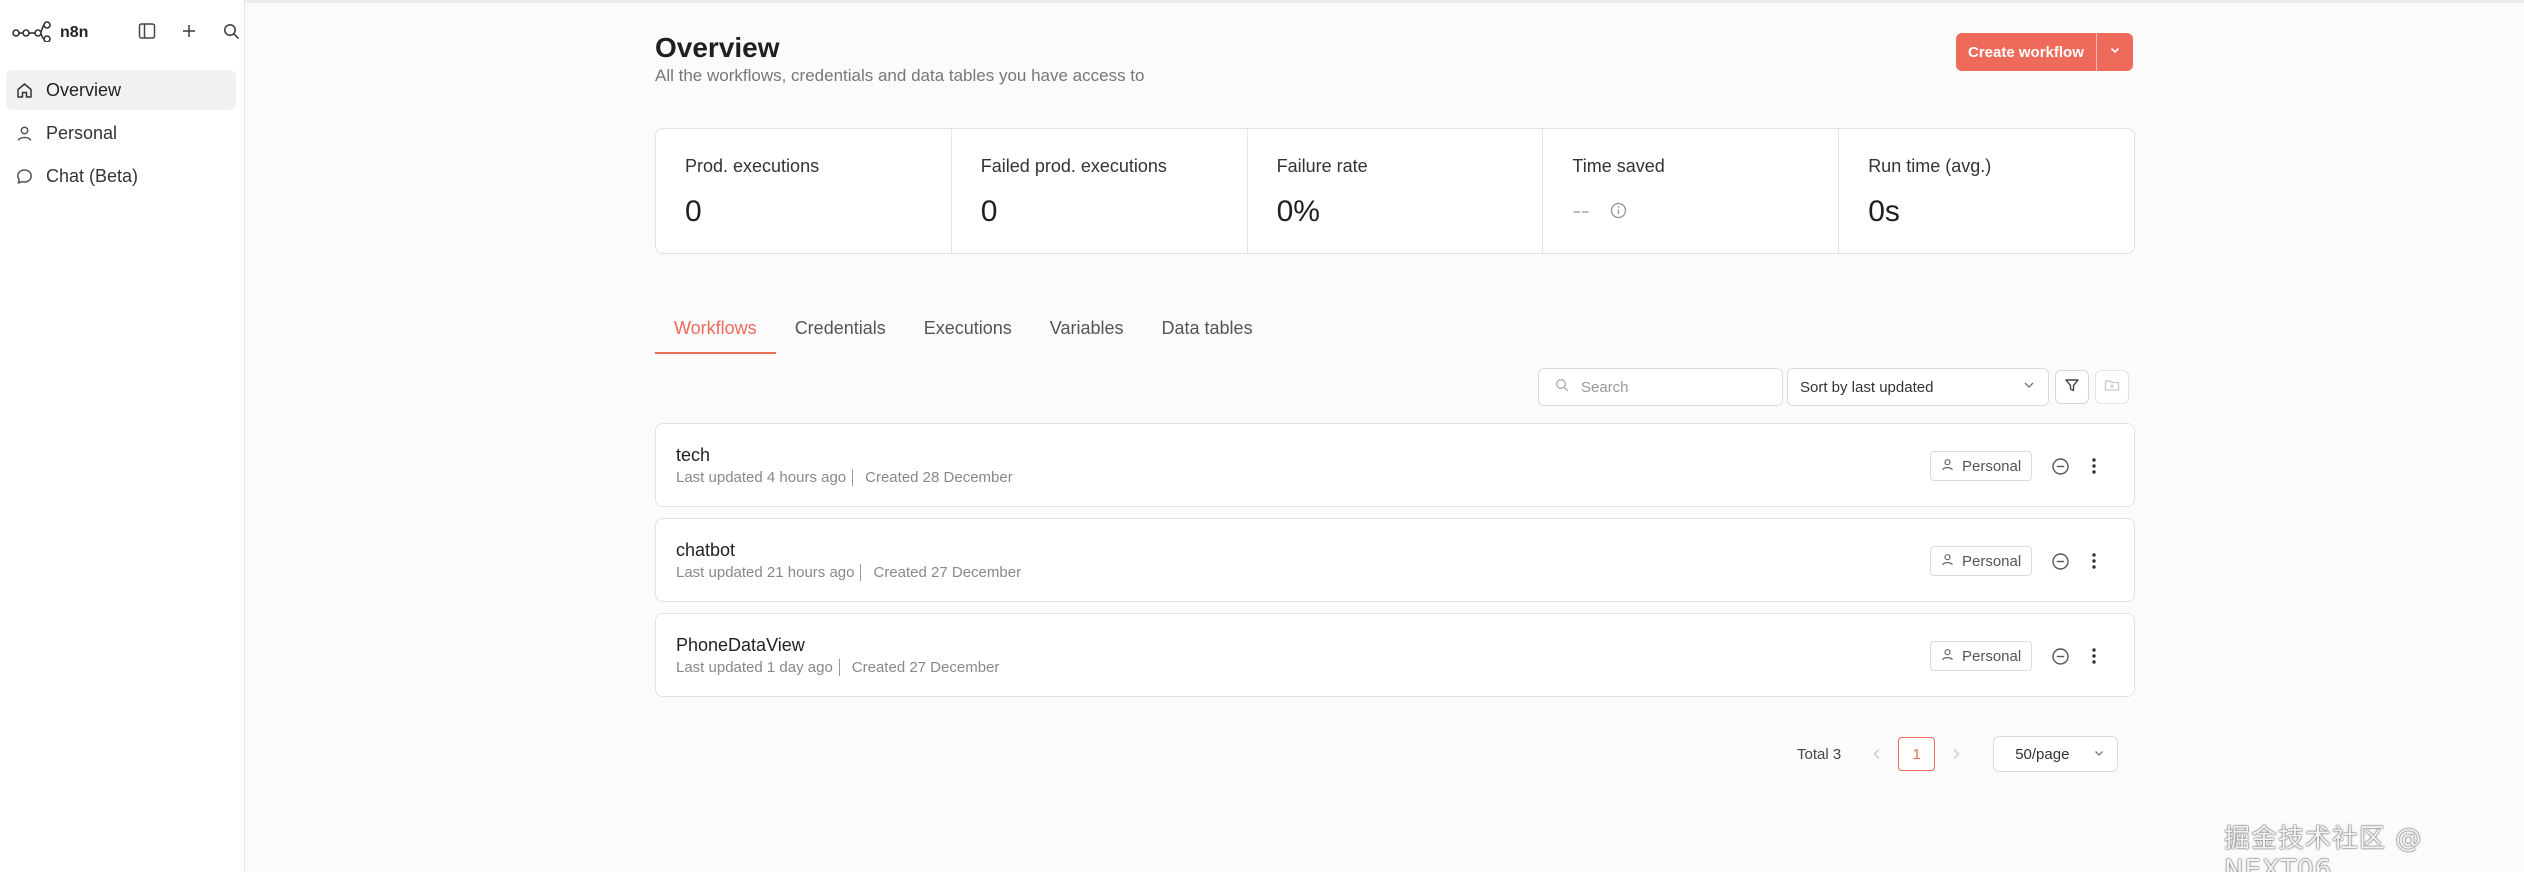 The height and width of the screenshot is (872, 2524). Describe the element at coordinates (1877, 754) in the screenshot. I see `chevron-left-icon` at that location.